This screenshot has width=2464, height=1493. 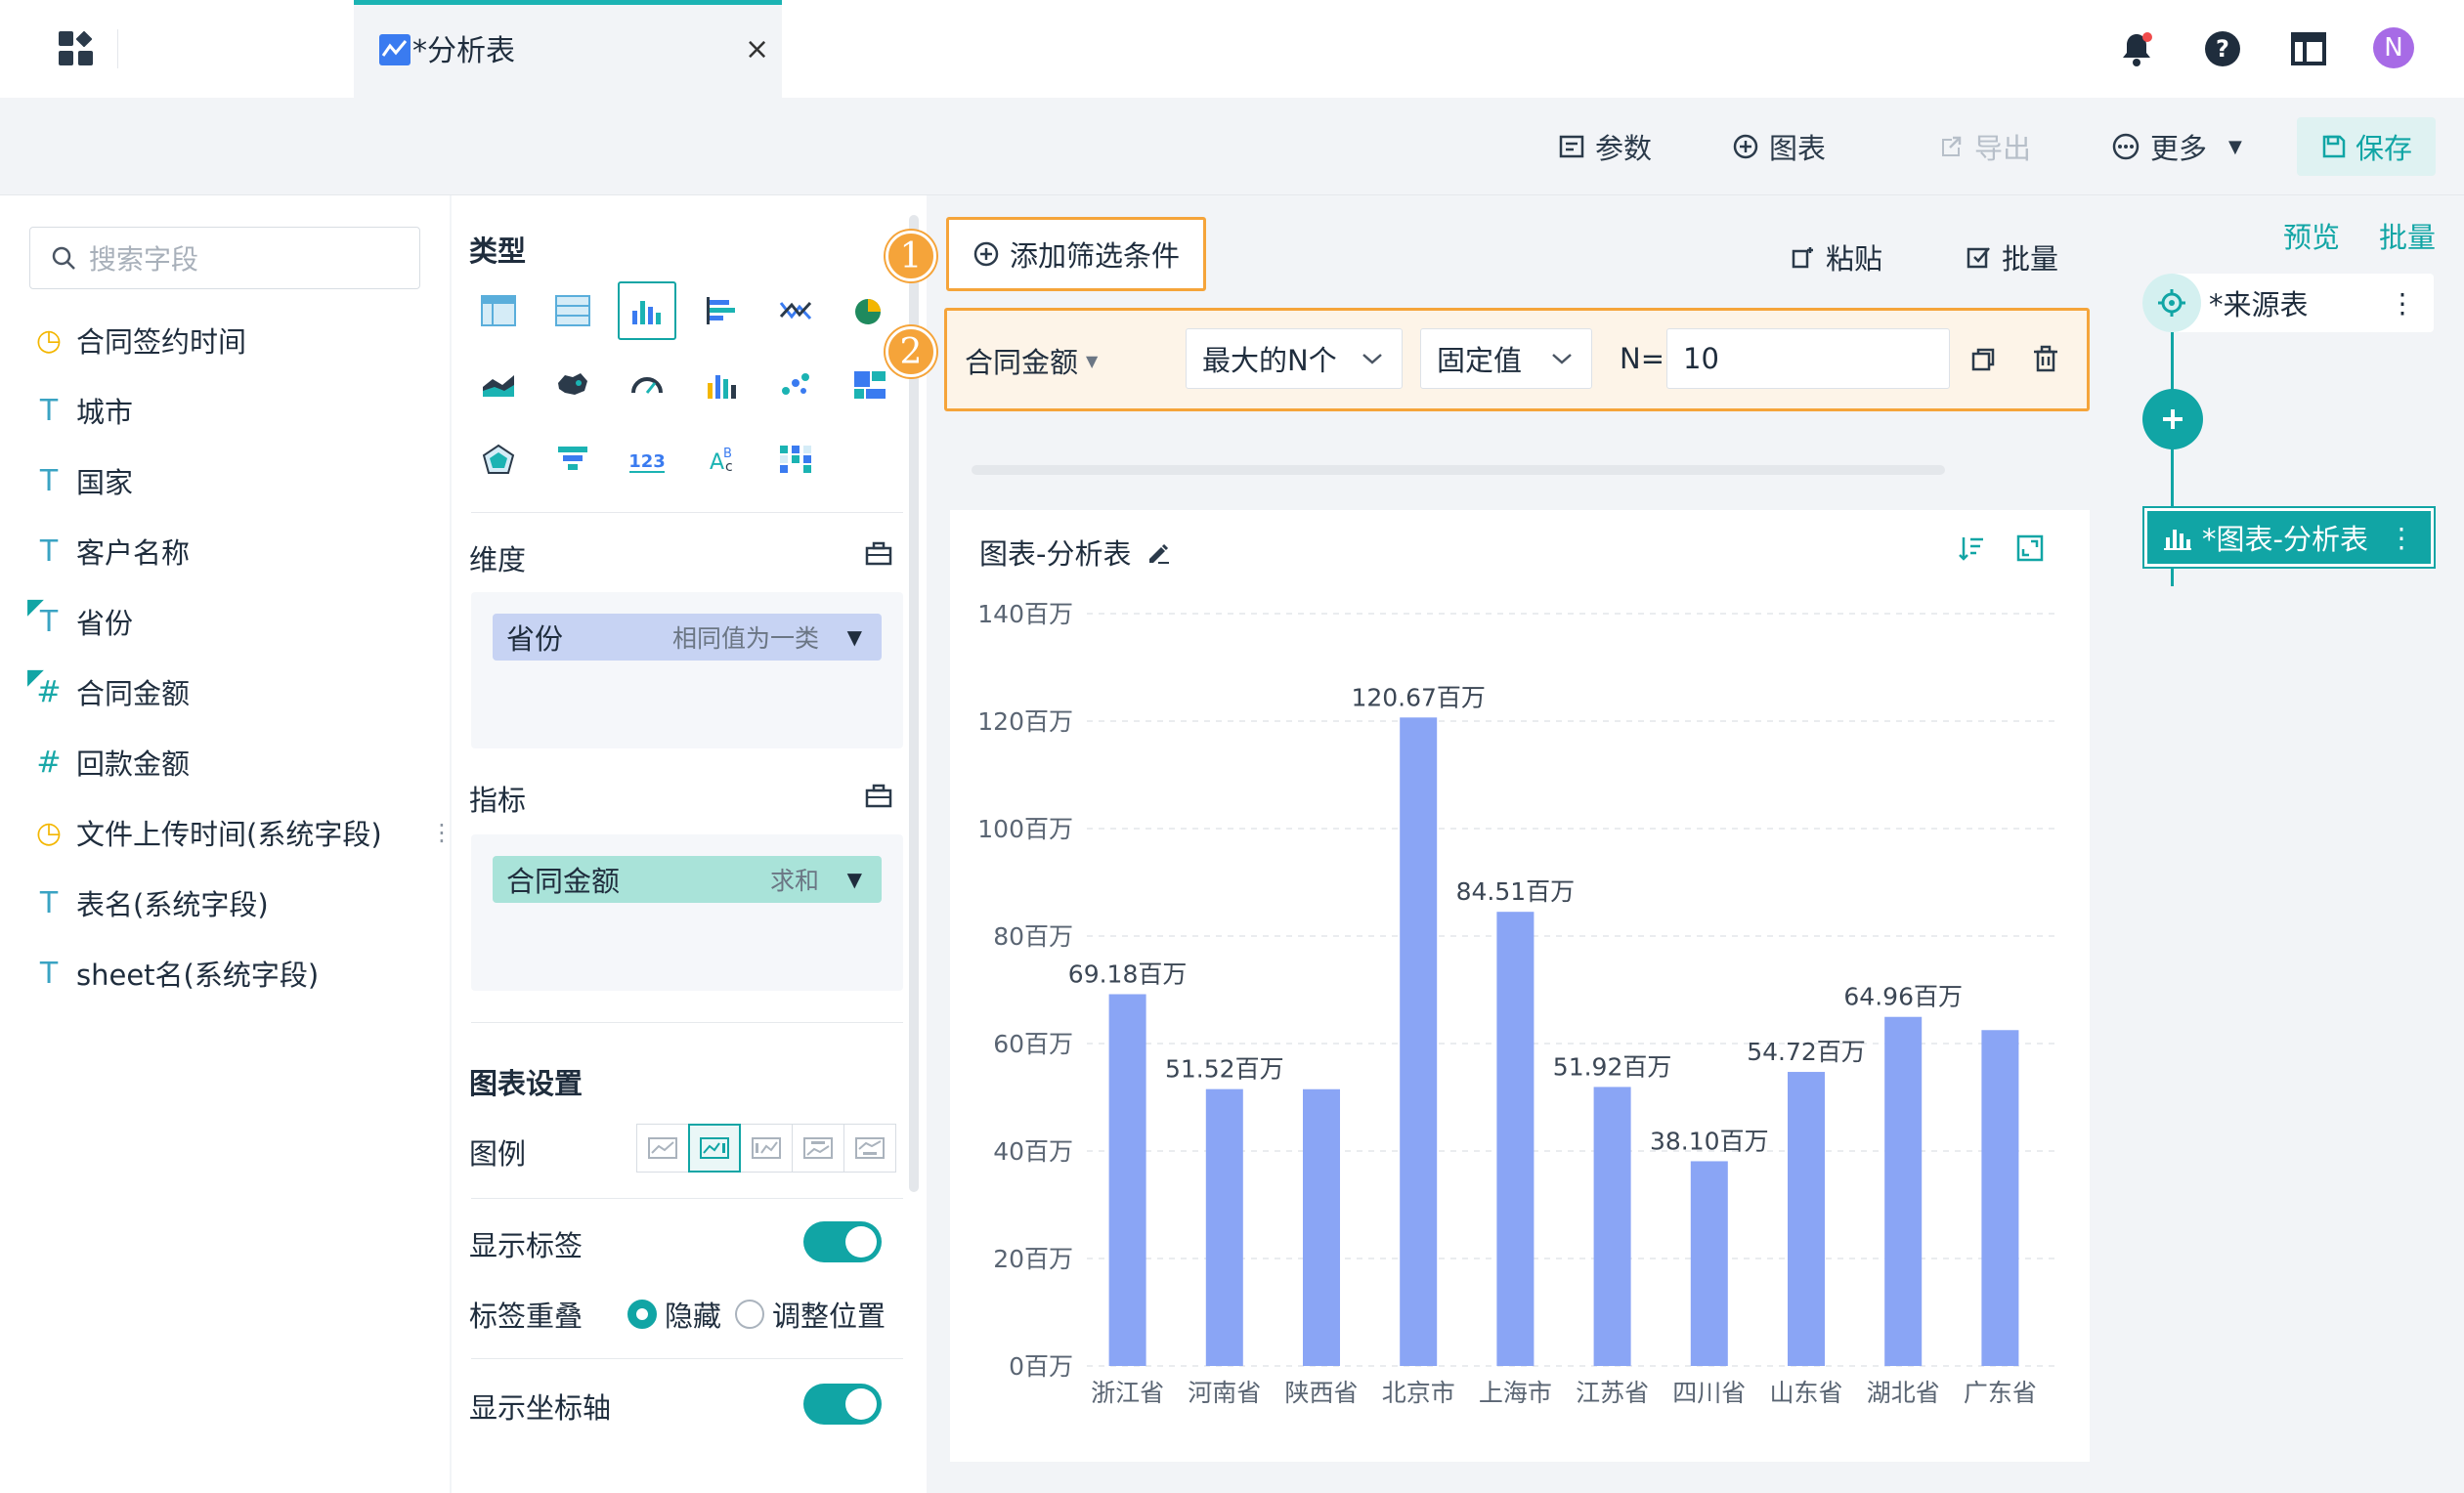 I want to click on source-node-label: *来源表, so click(x=2259, y=304).